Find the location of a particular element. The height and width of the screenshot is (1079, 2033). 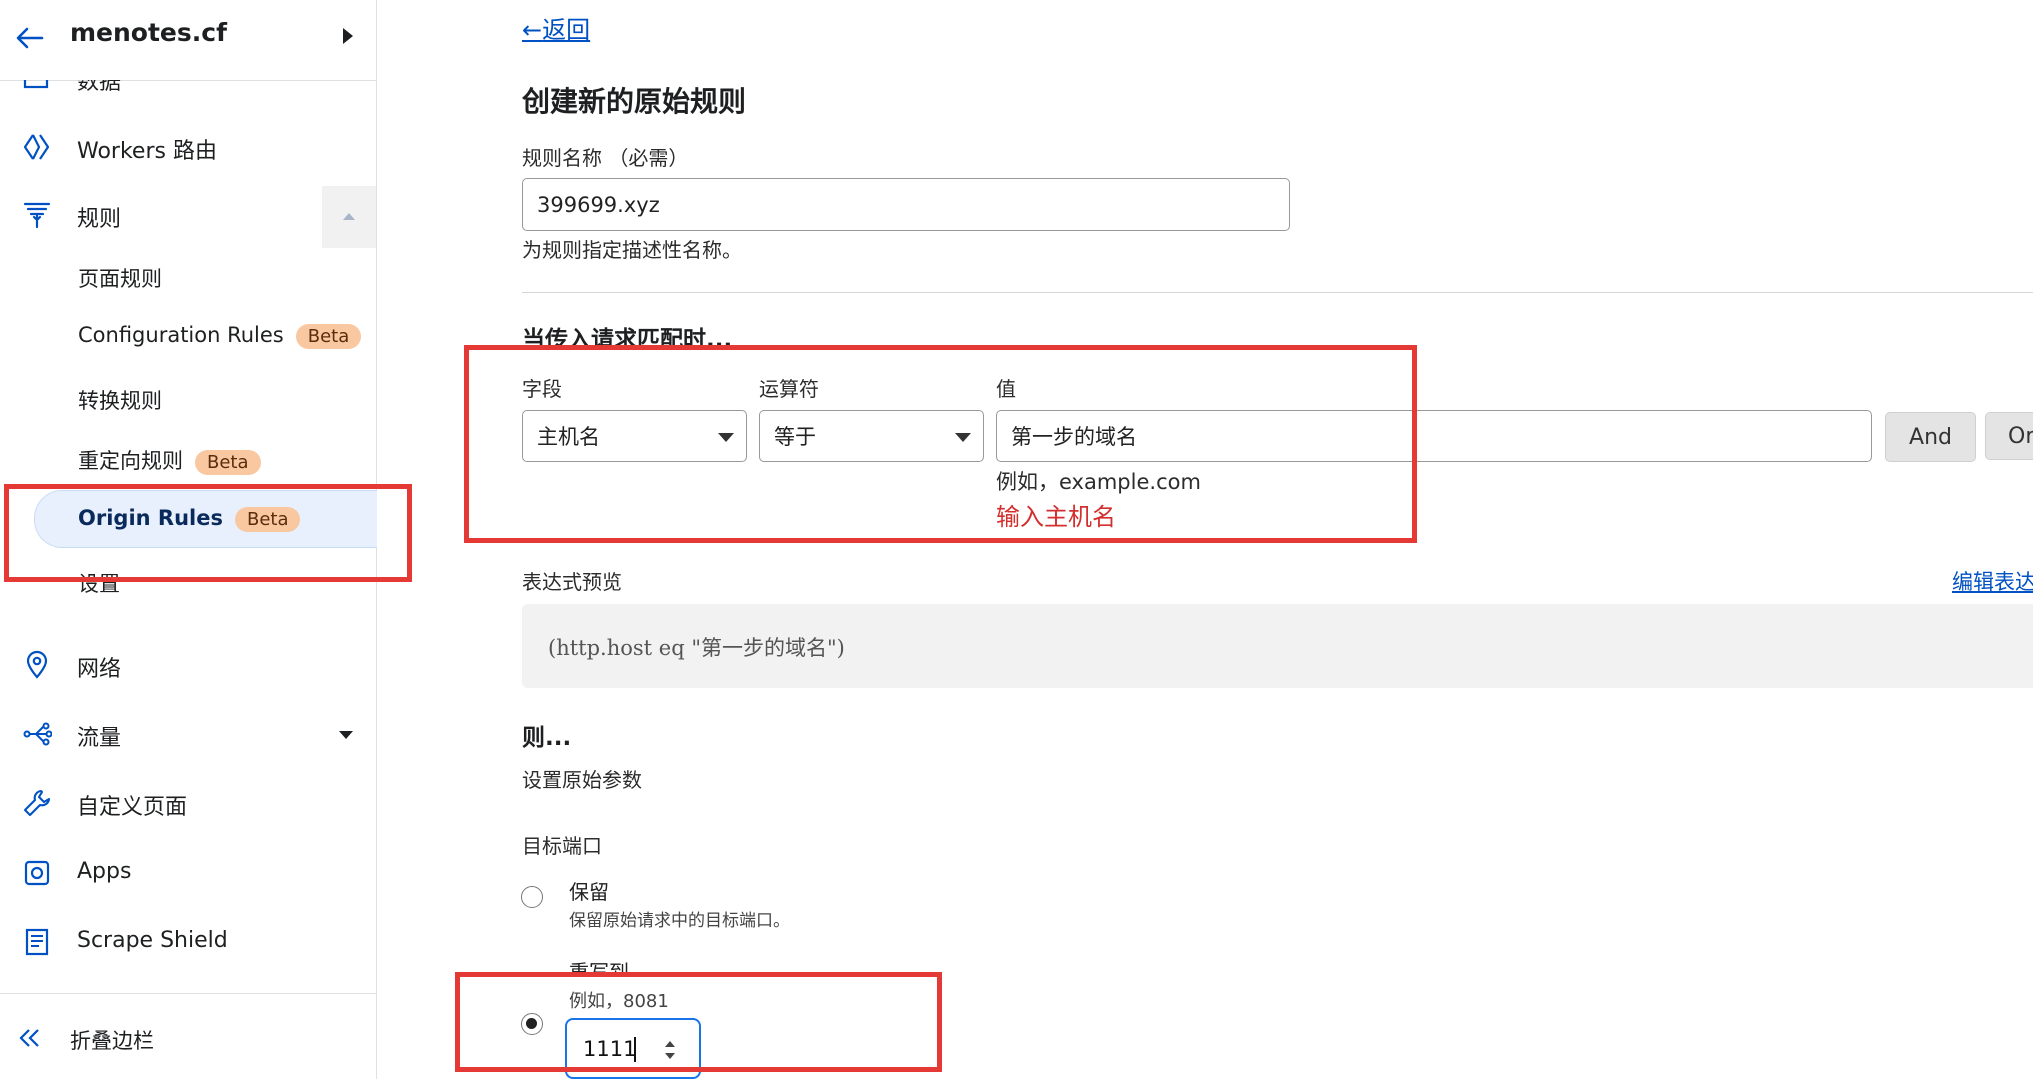

back-arrow-icon is located at coordinates (30, 38).